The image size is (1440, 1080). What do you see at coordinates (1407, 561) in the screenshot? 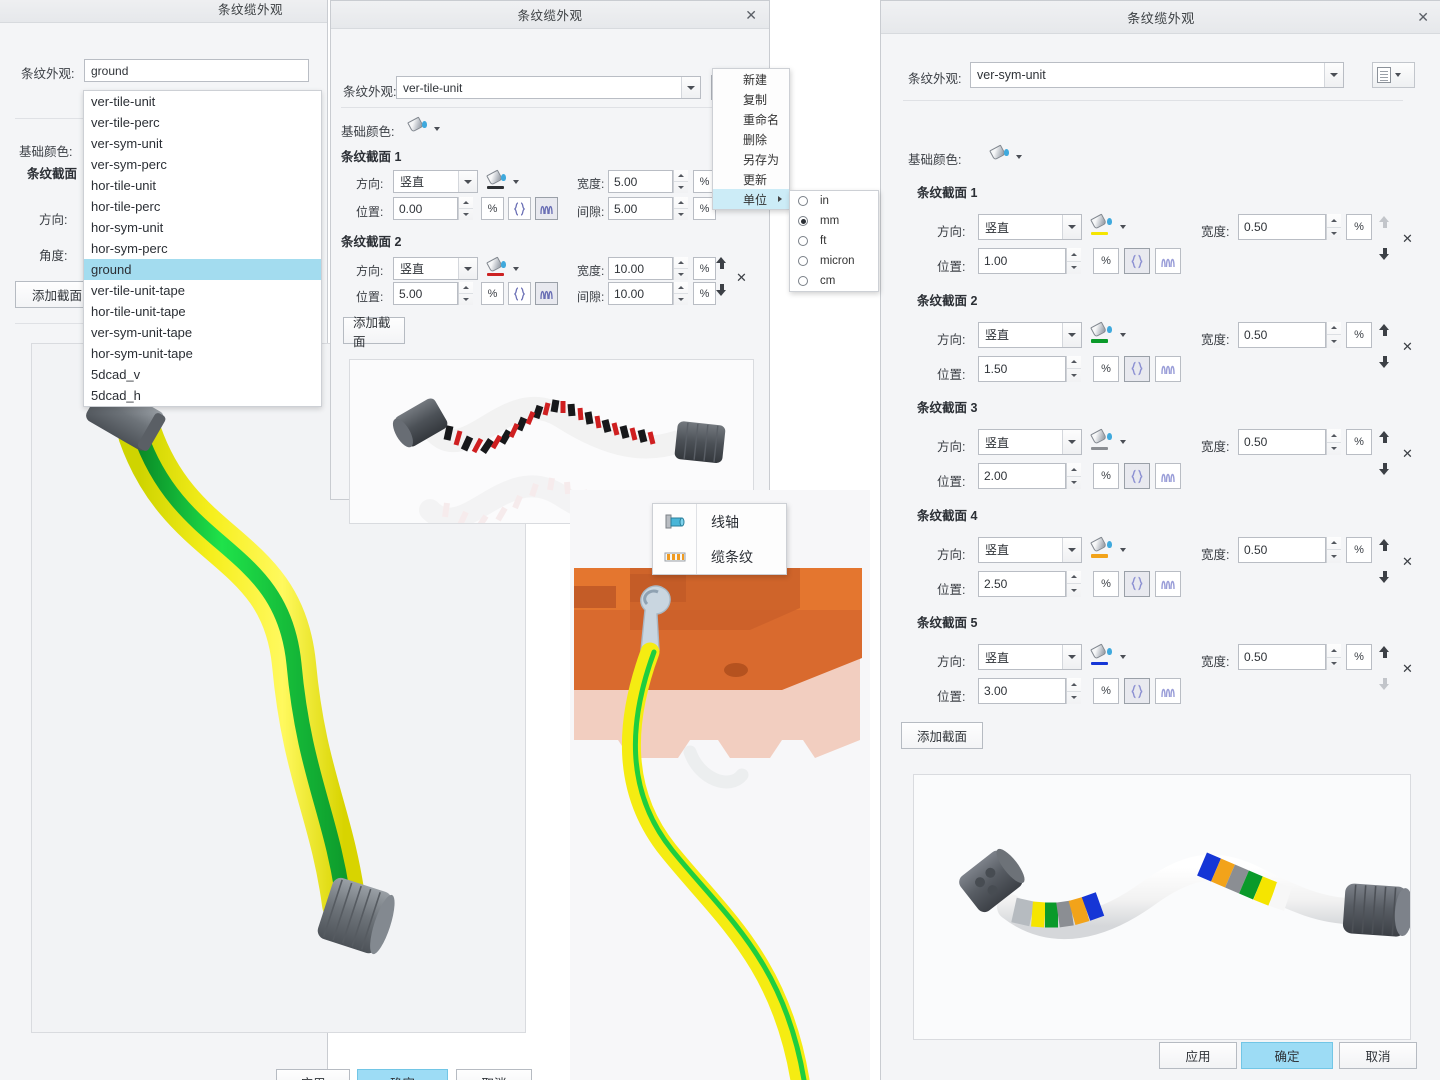
I see `right-section-4-delete-icon: ✕` at bounding box center [1407, 561].